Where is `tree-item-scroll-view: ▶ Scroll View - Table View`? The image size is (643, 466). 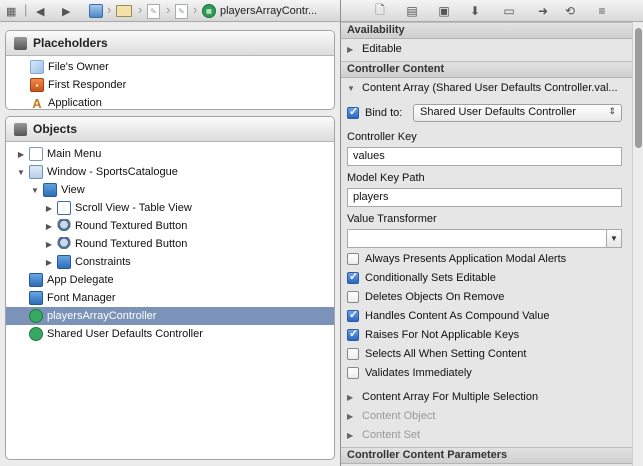 tree-item-scroll-view: ▶ Scroll View - Table View is located at coordinates (170, 208).